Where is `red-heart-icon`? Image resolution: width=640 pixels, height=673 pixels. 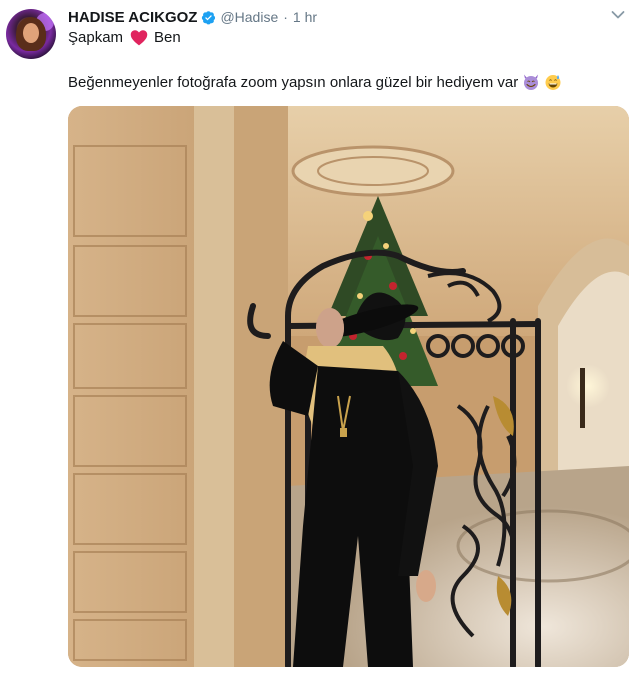 red-heart-icon is located at coordinates (139, 38).